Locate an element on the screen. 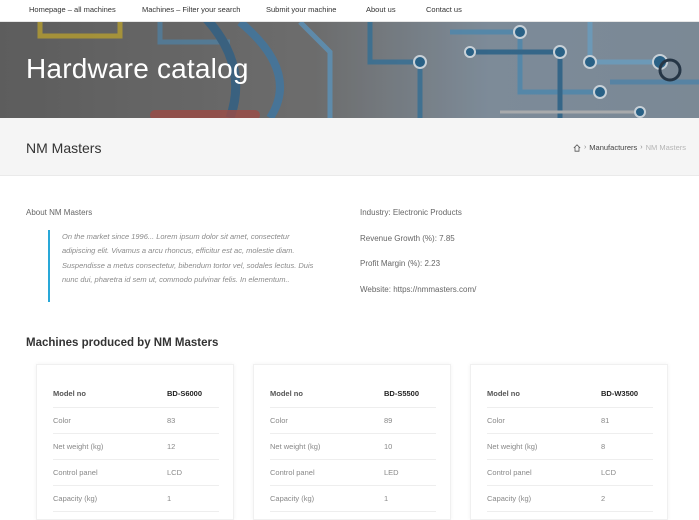 Image resolution: width=699 pixels, height=520 pixels. nav-link-submit: Submit your machine is located at coordinates (301, 9).